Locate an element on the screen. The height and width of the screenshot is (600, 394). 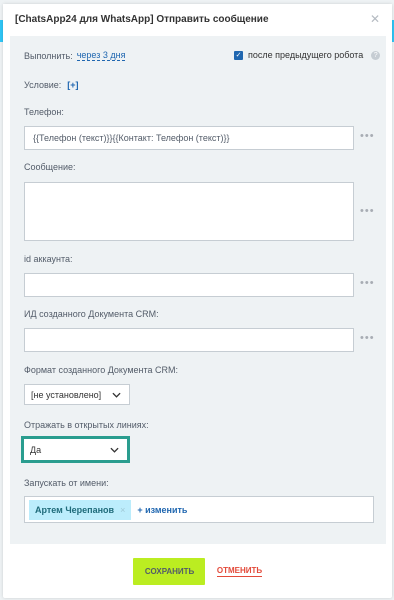
user-tag-name: Артем Черепанов is located at coordinates (75, 509).